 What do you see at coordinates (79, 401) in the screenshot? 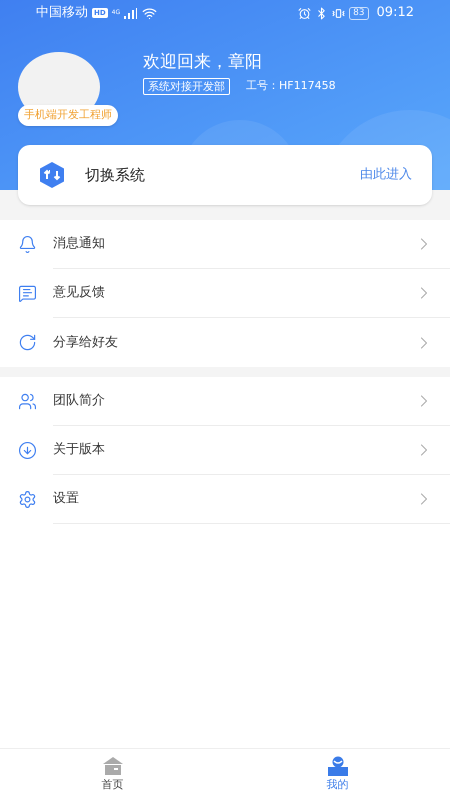
I see `menu-label: 团队简介` at bounding box center [79, 401].